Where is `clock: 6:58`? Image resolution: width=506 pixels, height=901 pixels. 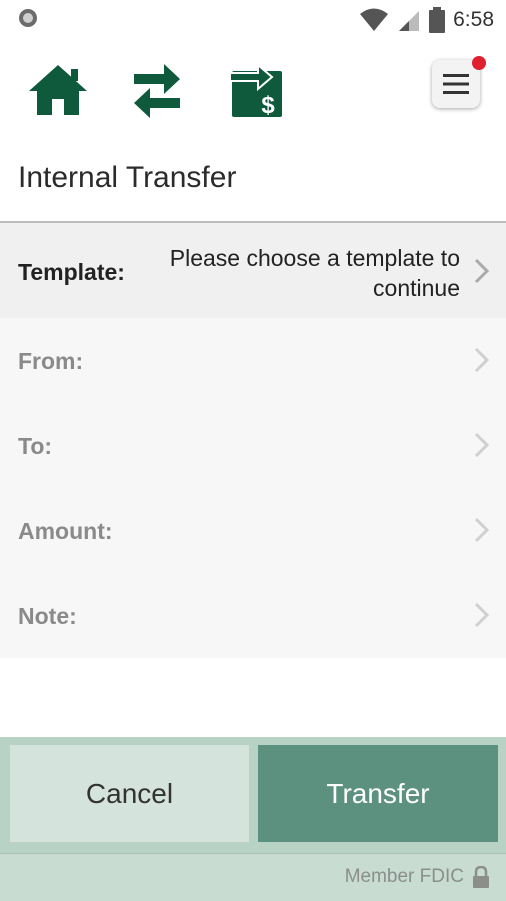
clock: 6:58 is located at coordinates (473, 19).